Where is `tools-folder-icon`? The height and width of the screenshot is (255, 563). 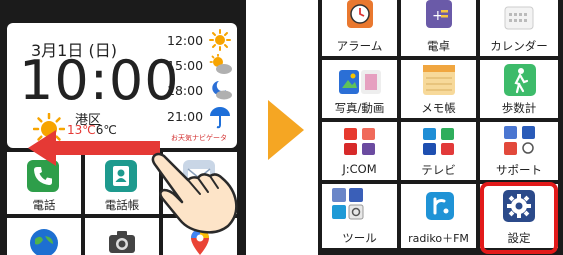 tools-folder-icon is located at coordinates (348, 204).